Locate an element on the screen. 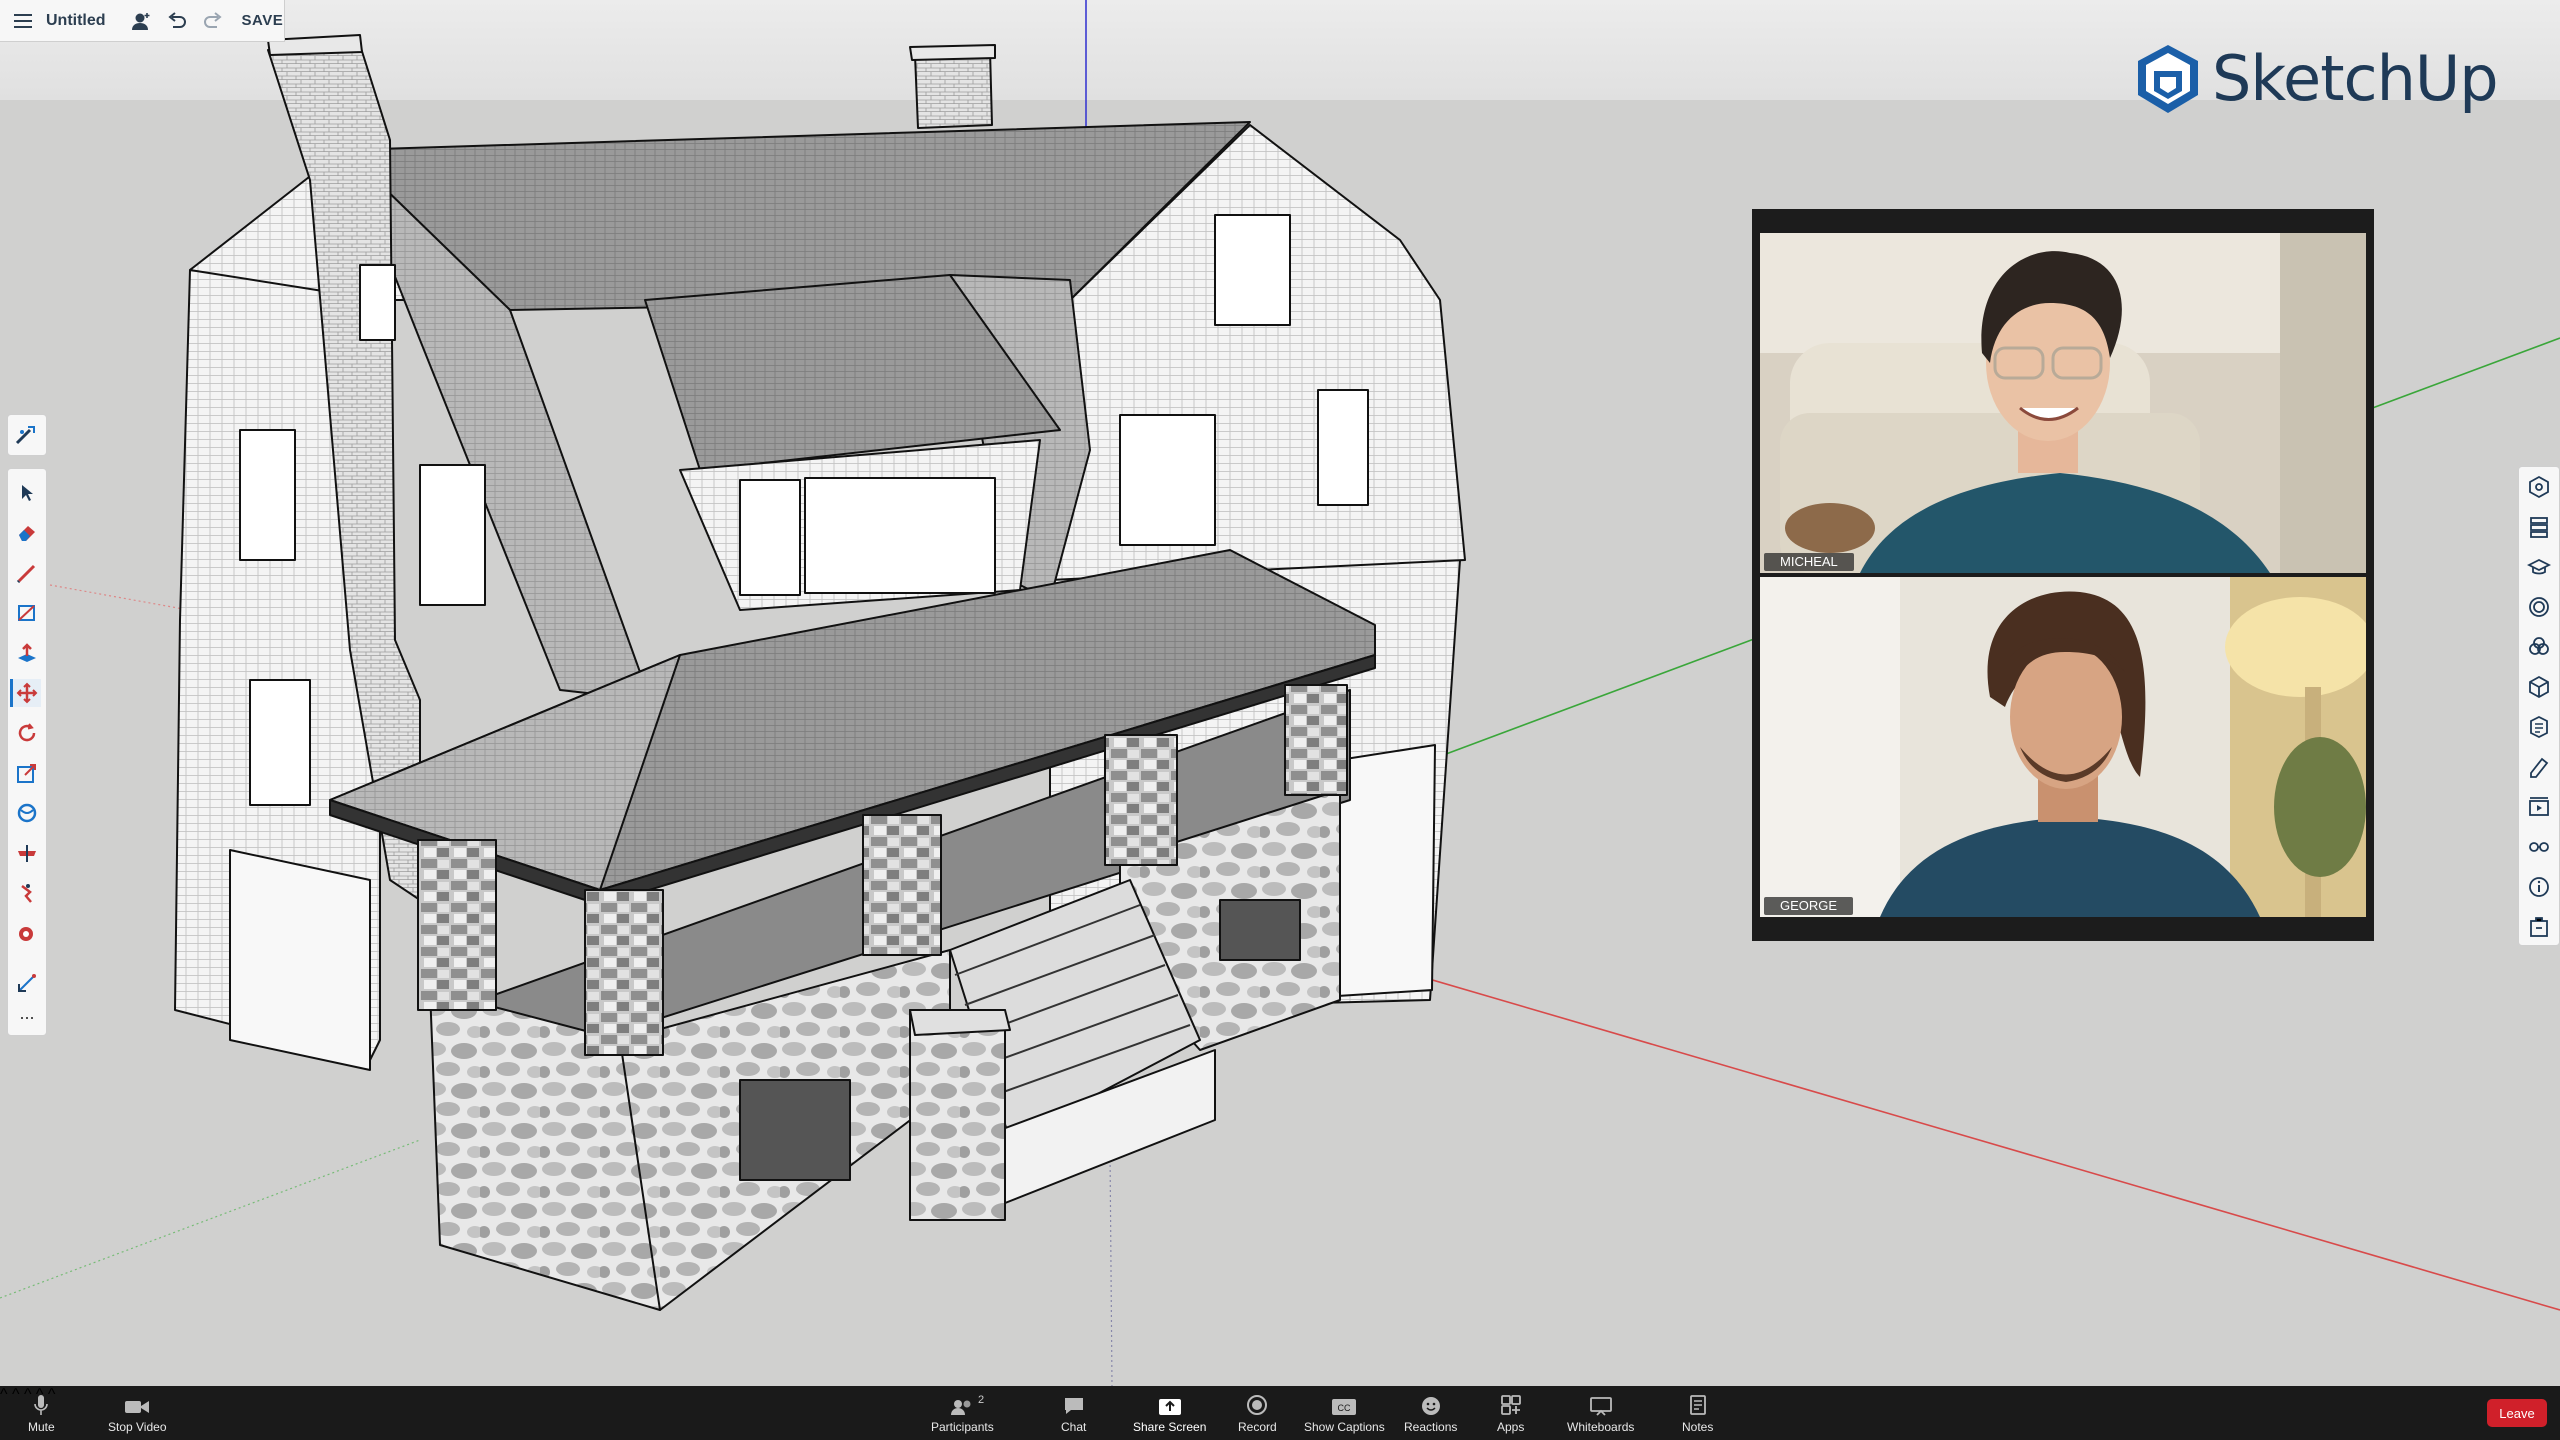  extension-icon is located at coordinates (2539, 927).